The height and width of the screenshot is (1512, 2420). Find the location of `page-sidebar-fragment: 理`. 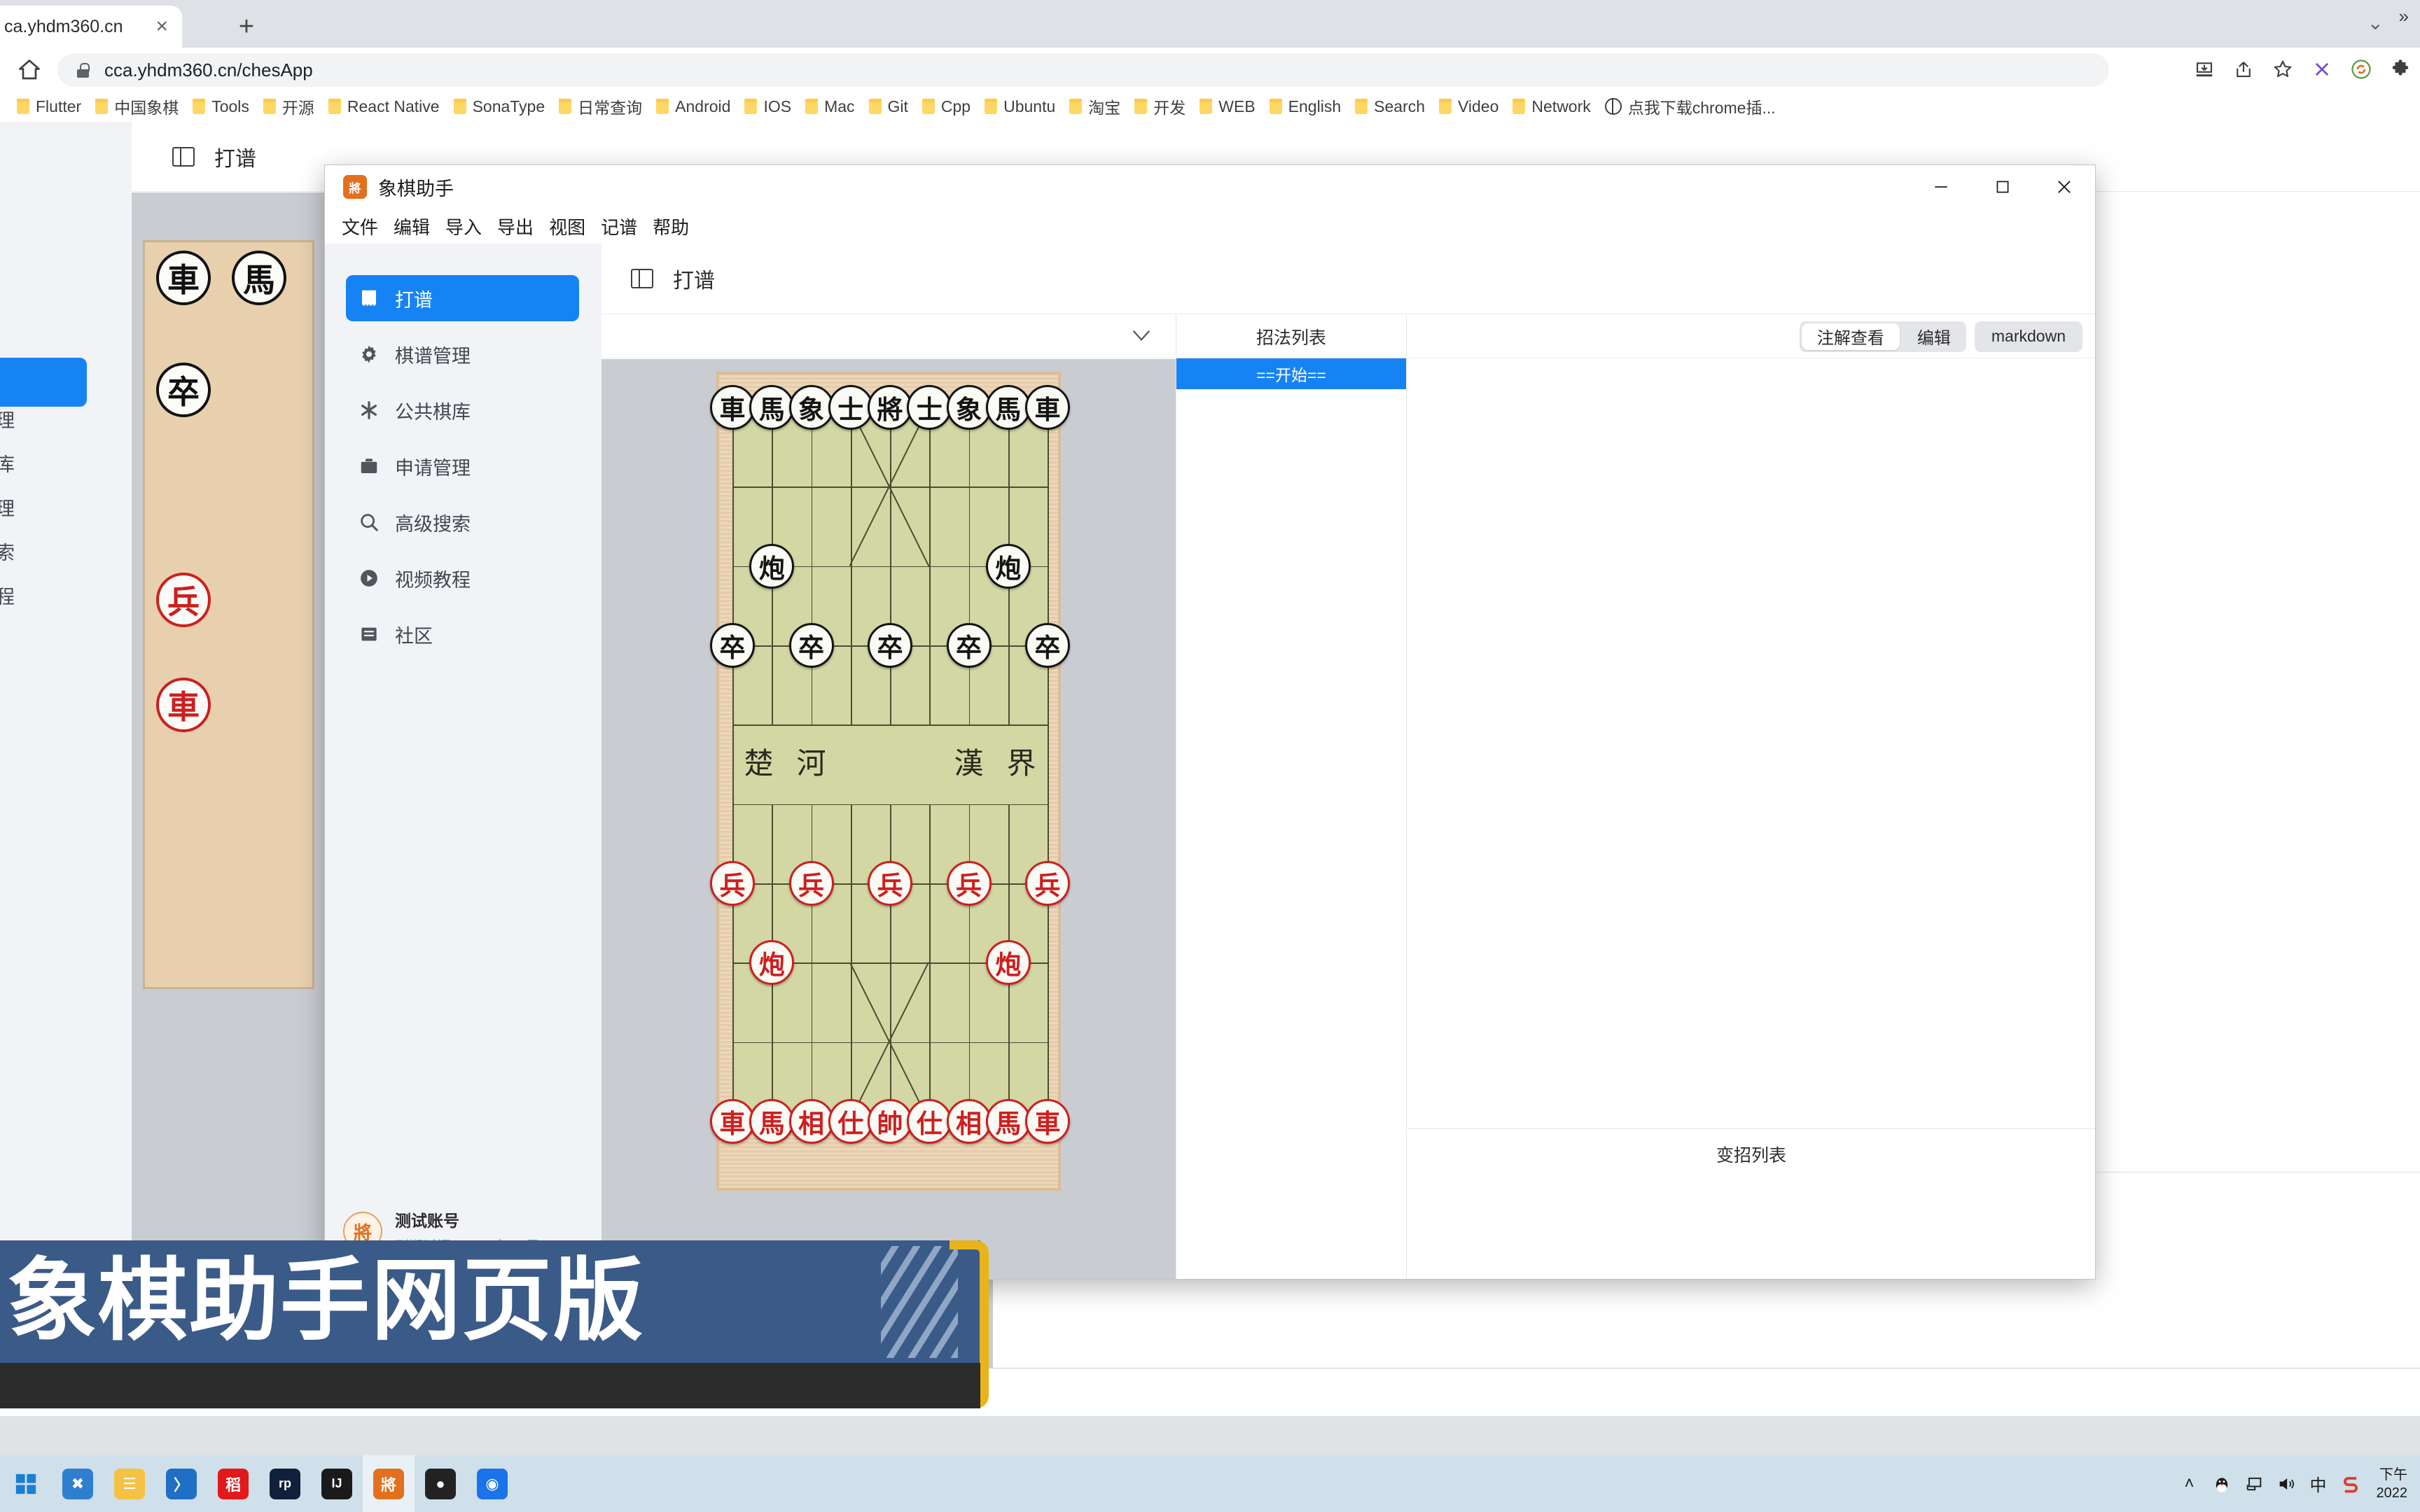

page-sidebar-fragment: 理 is located at coordinates (7, 419).